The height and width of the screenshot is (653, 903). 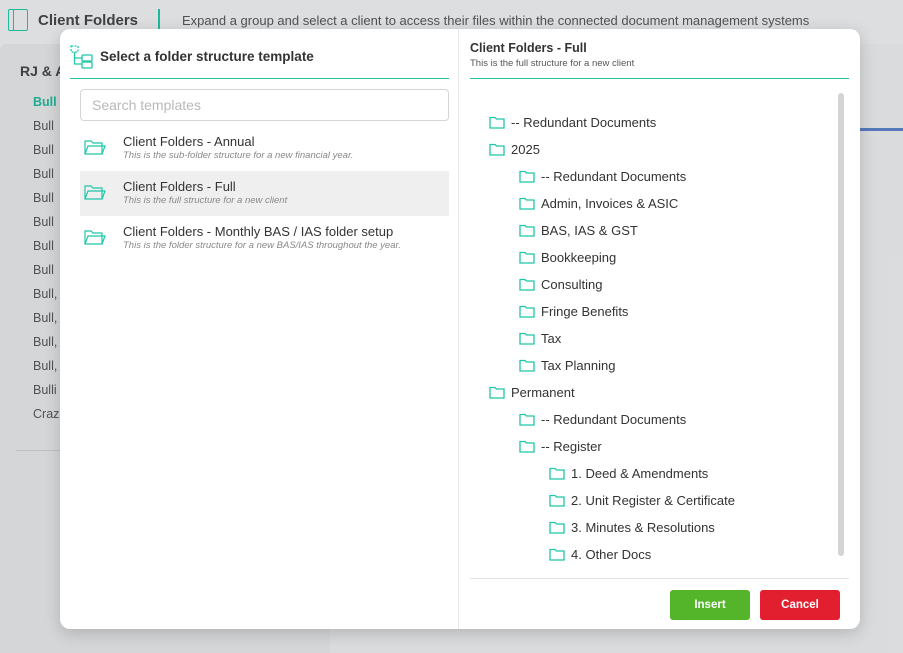 What do you see at coordinates (82, 57) in the screenshot?
I see `folder-structure-icon` at bounding box center [82, 57].